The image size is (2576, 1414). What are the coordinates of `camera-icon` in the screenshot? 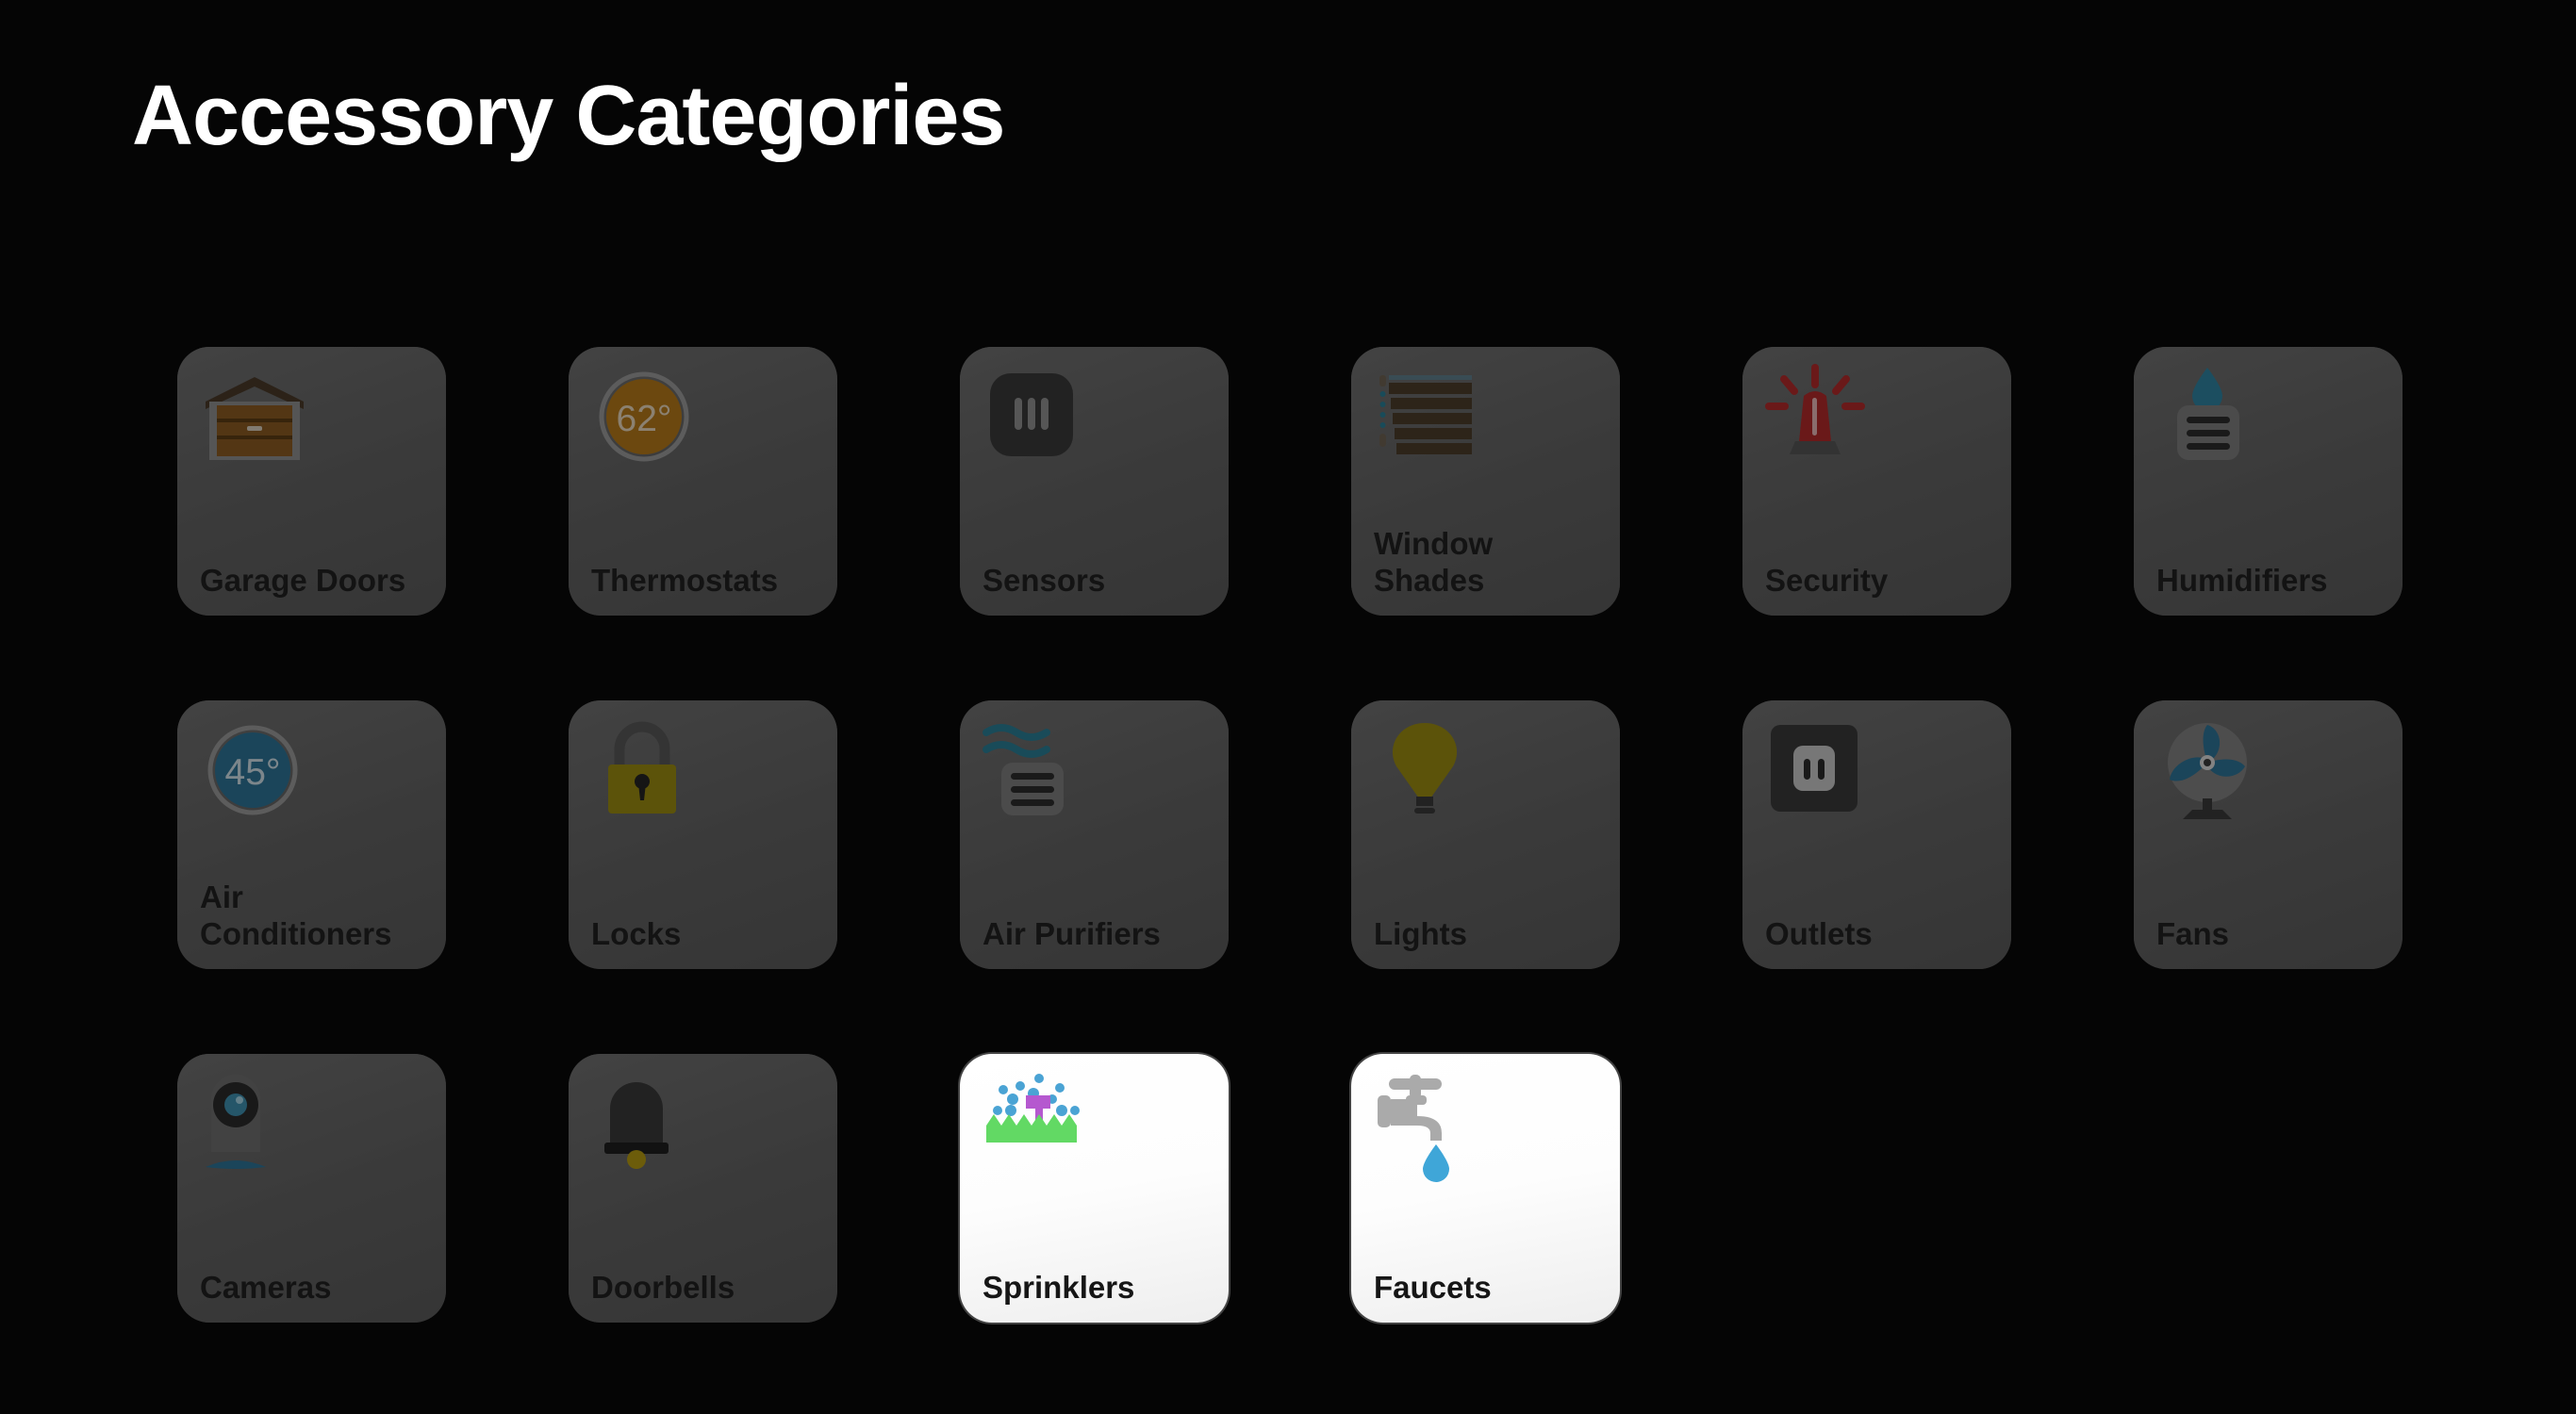 It's located at (254, 1127).